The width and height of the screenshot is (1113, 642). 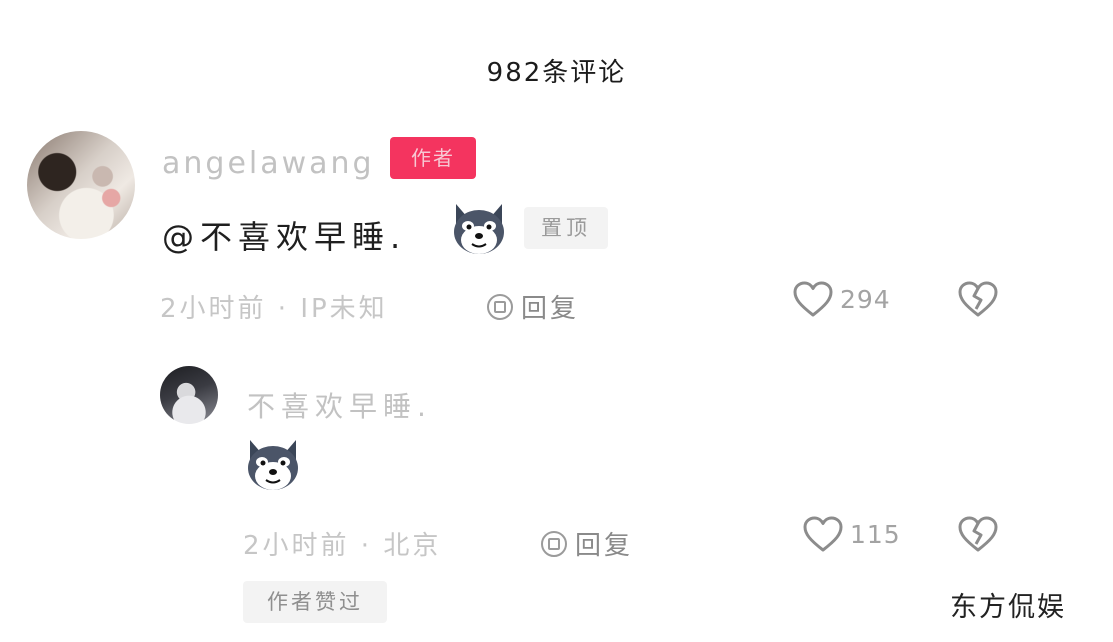 What do you see at coordinates (81, 185) in the screenshot?
I see `avatar` at bounding box center [81, 185].